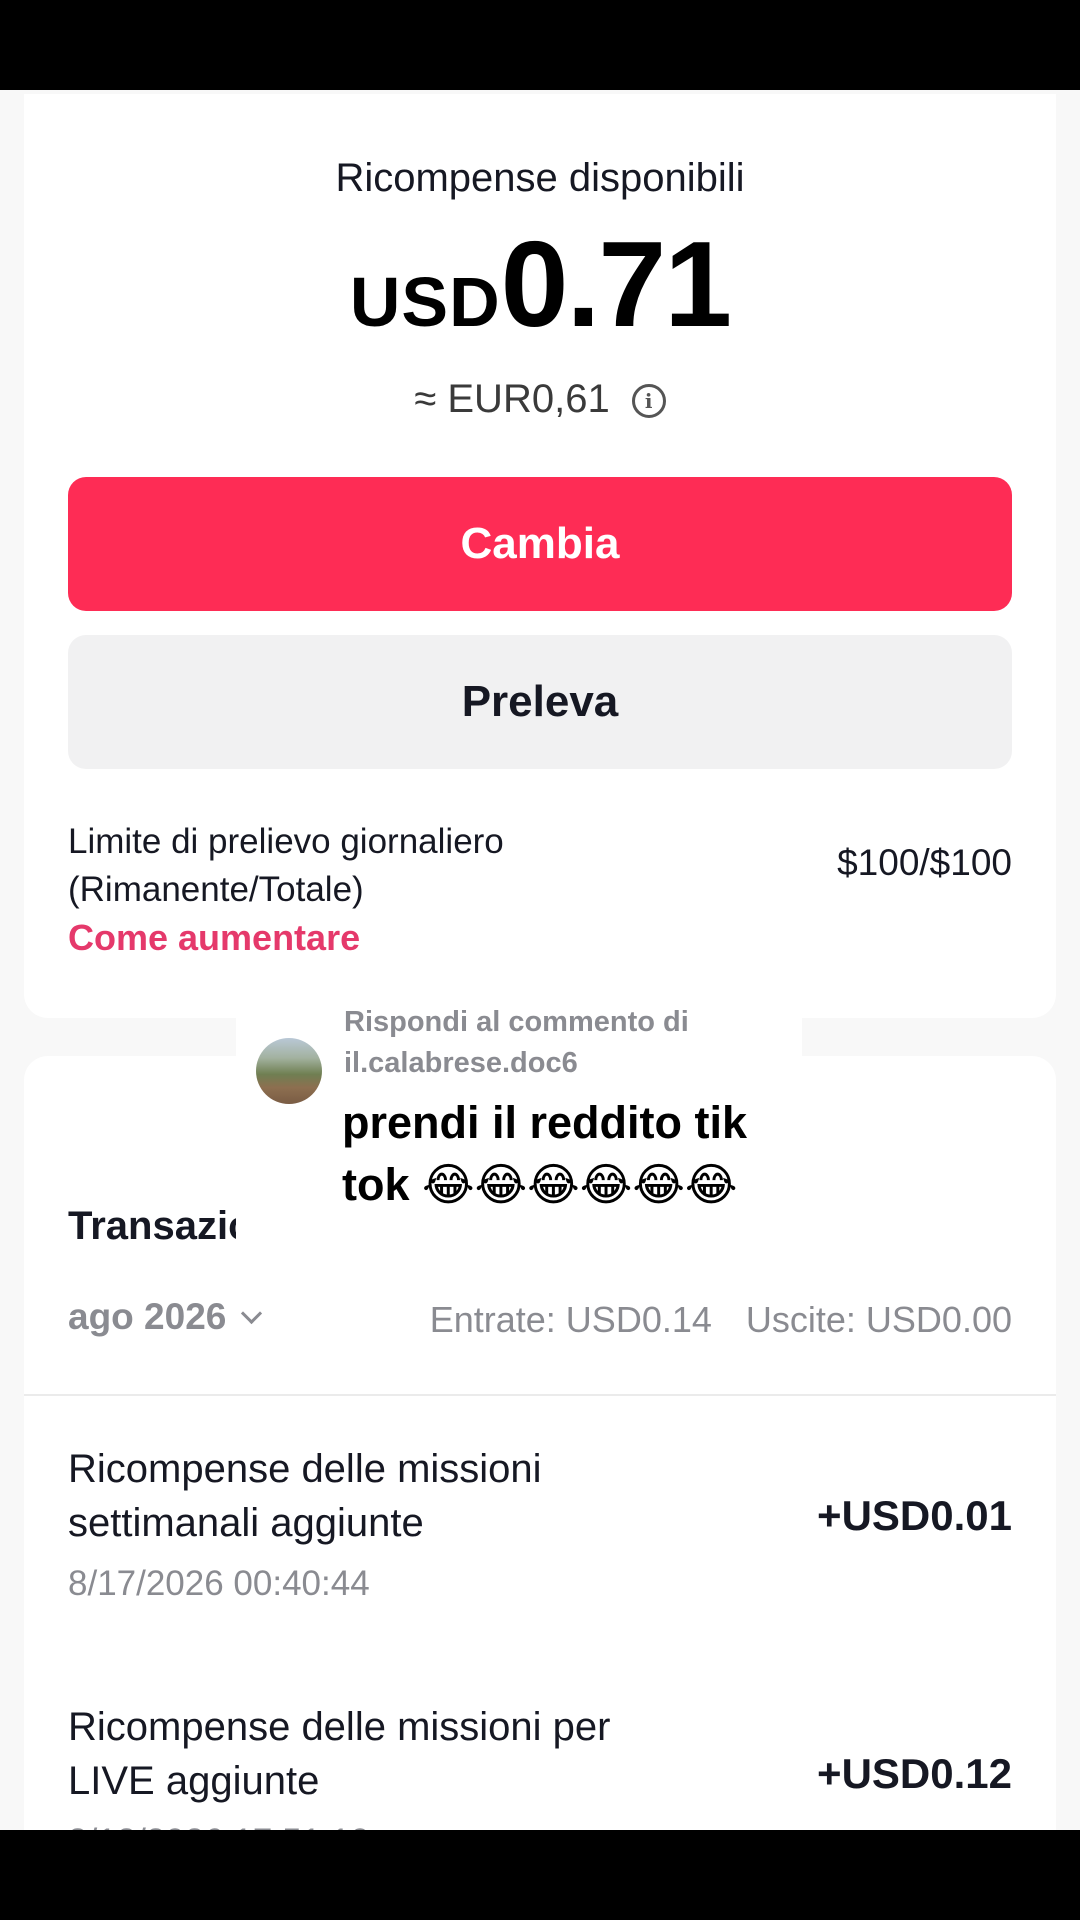 This screenshot has height=1920, width=1080. I want to click on chevron-down-icon, so click(252, 1313).